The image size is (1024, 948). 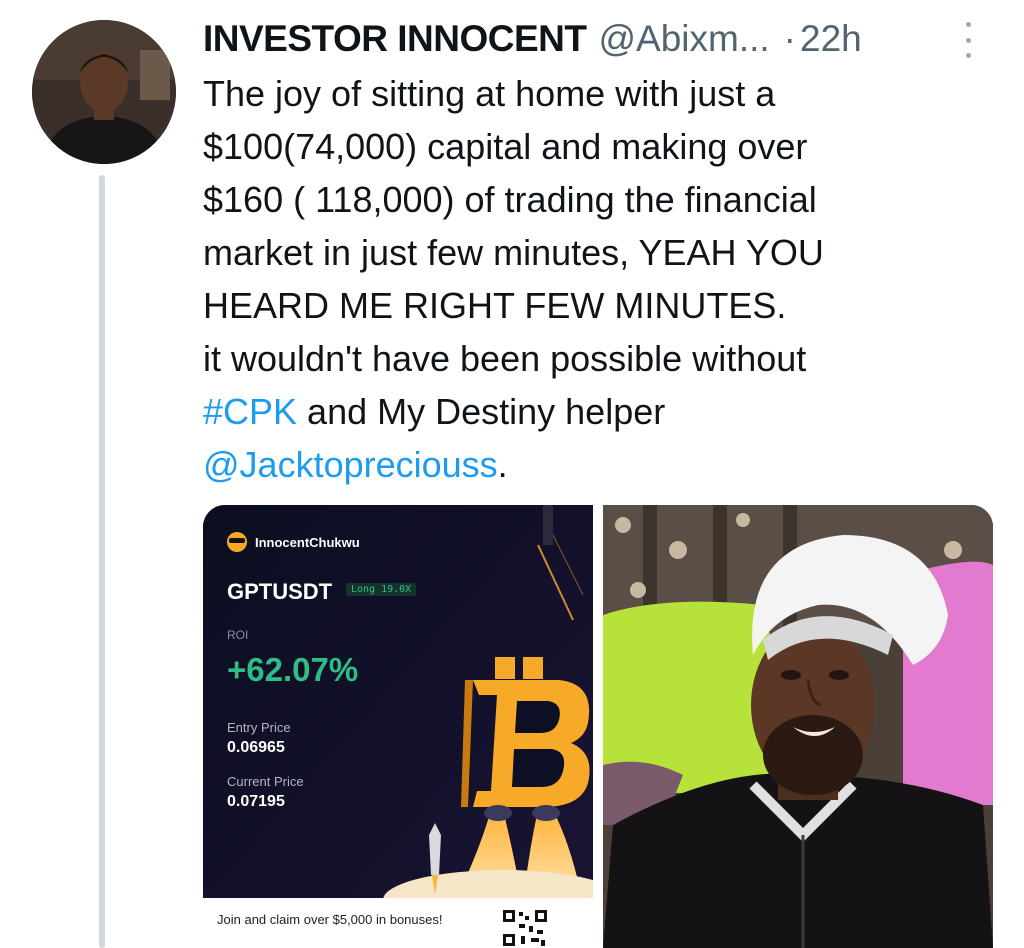 What do you see at coordinates (505, 146) in the screenshot?
I see `tweet-text-line: $100(74,000) capital and making over` at bounding box center [505, 146].